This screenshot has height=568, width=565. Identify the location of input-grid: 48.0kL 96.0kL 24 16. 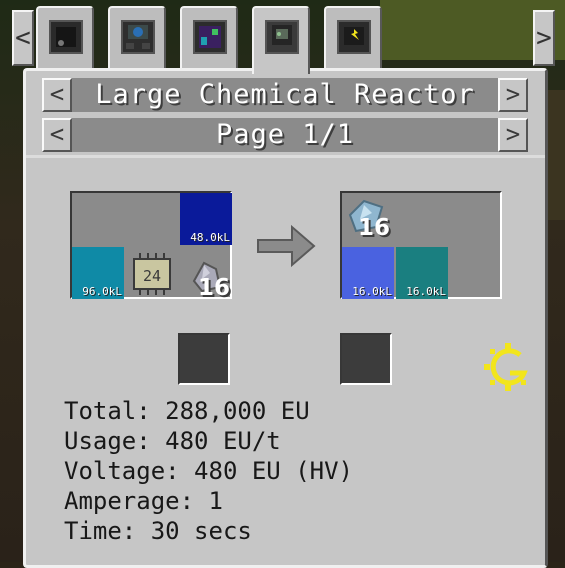
(151, 246).